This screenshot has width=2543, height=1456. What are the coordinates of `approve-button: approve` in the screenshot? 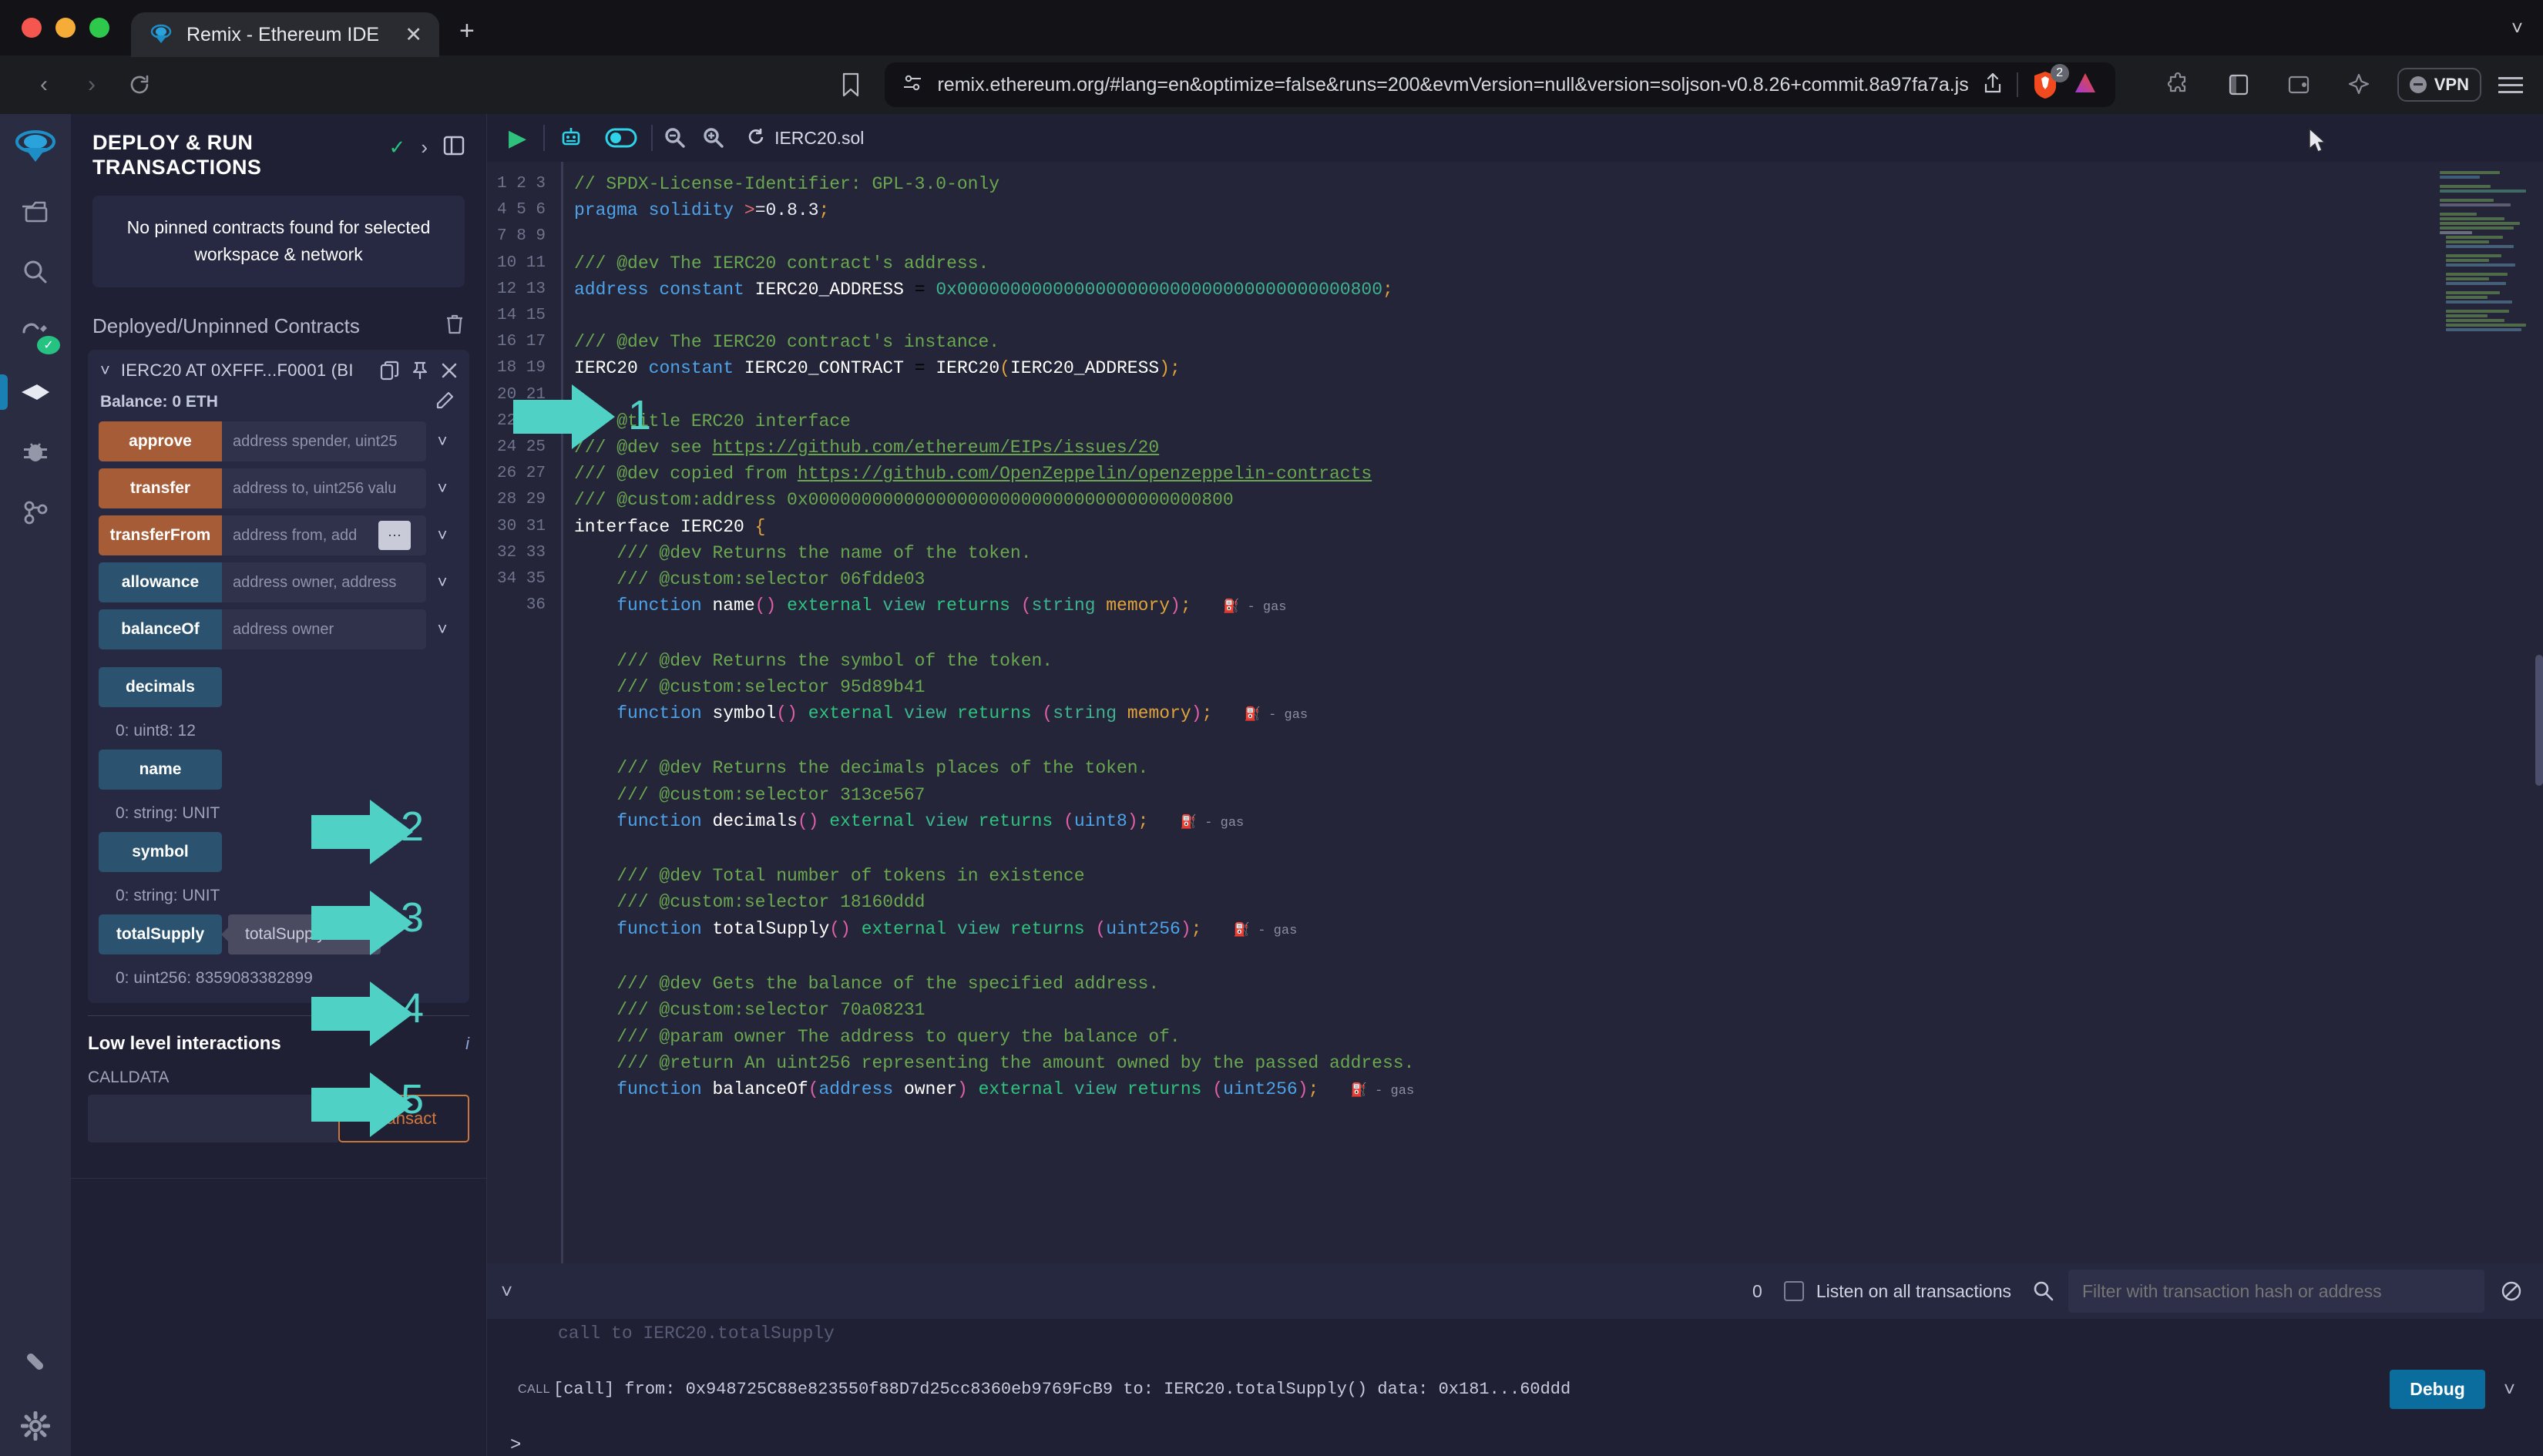 It's located at (160, 441).